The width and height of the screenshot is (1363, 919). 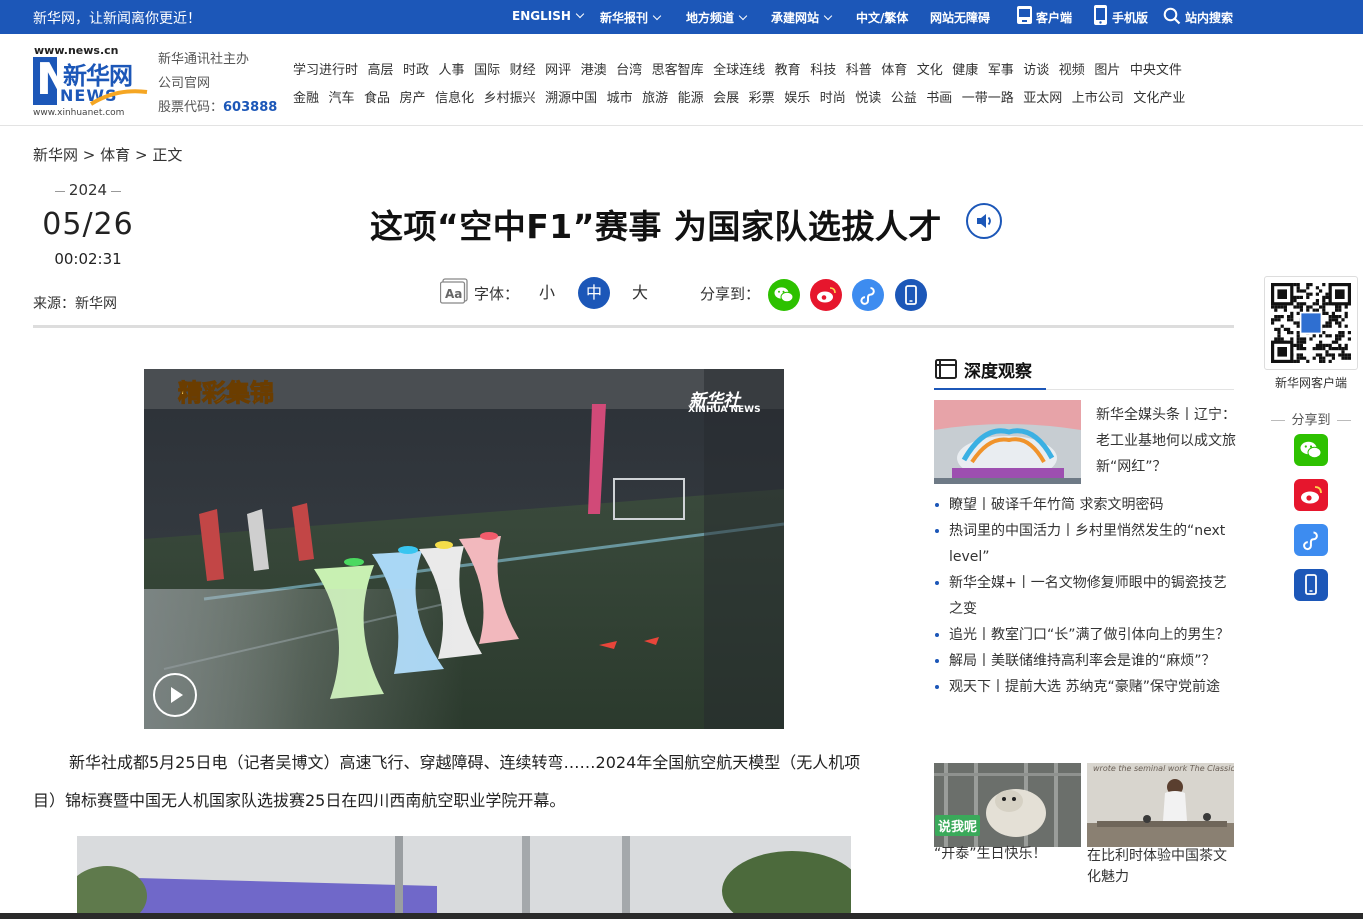 What do you see at coordinates (1086, 635) in the screenshot?
I see `news-item: 追光丨教室门口“长”满了做引体向上的男生？` at bounding box center [1086, 635].